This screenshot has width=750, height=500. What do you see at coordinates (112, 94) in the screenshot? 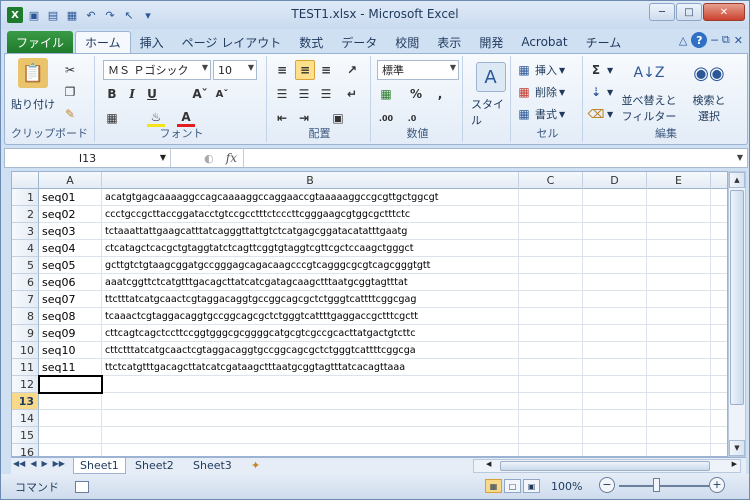
I see `bold-button: B` at bounding box center [112, 94].